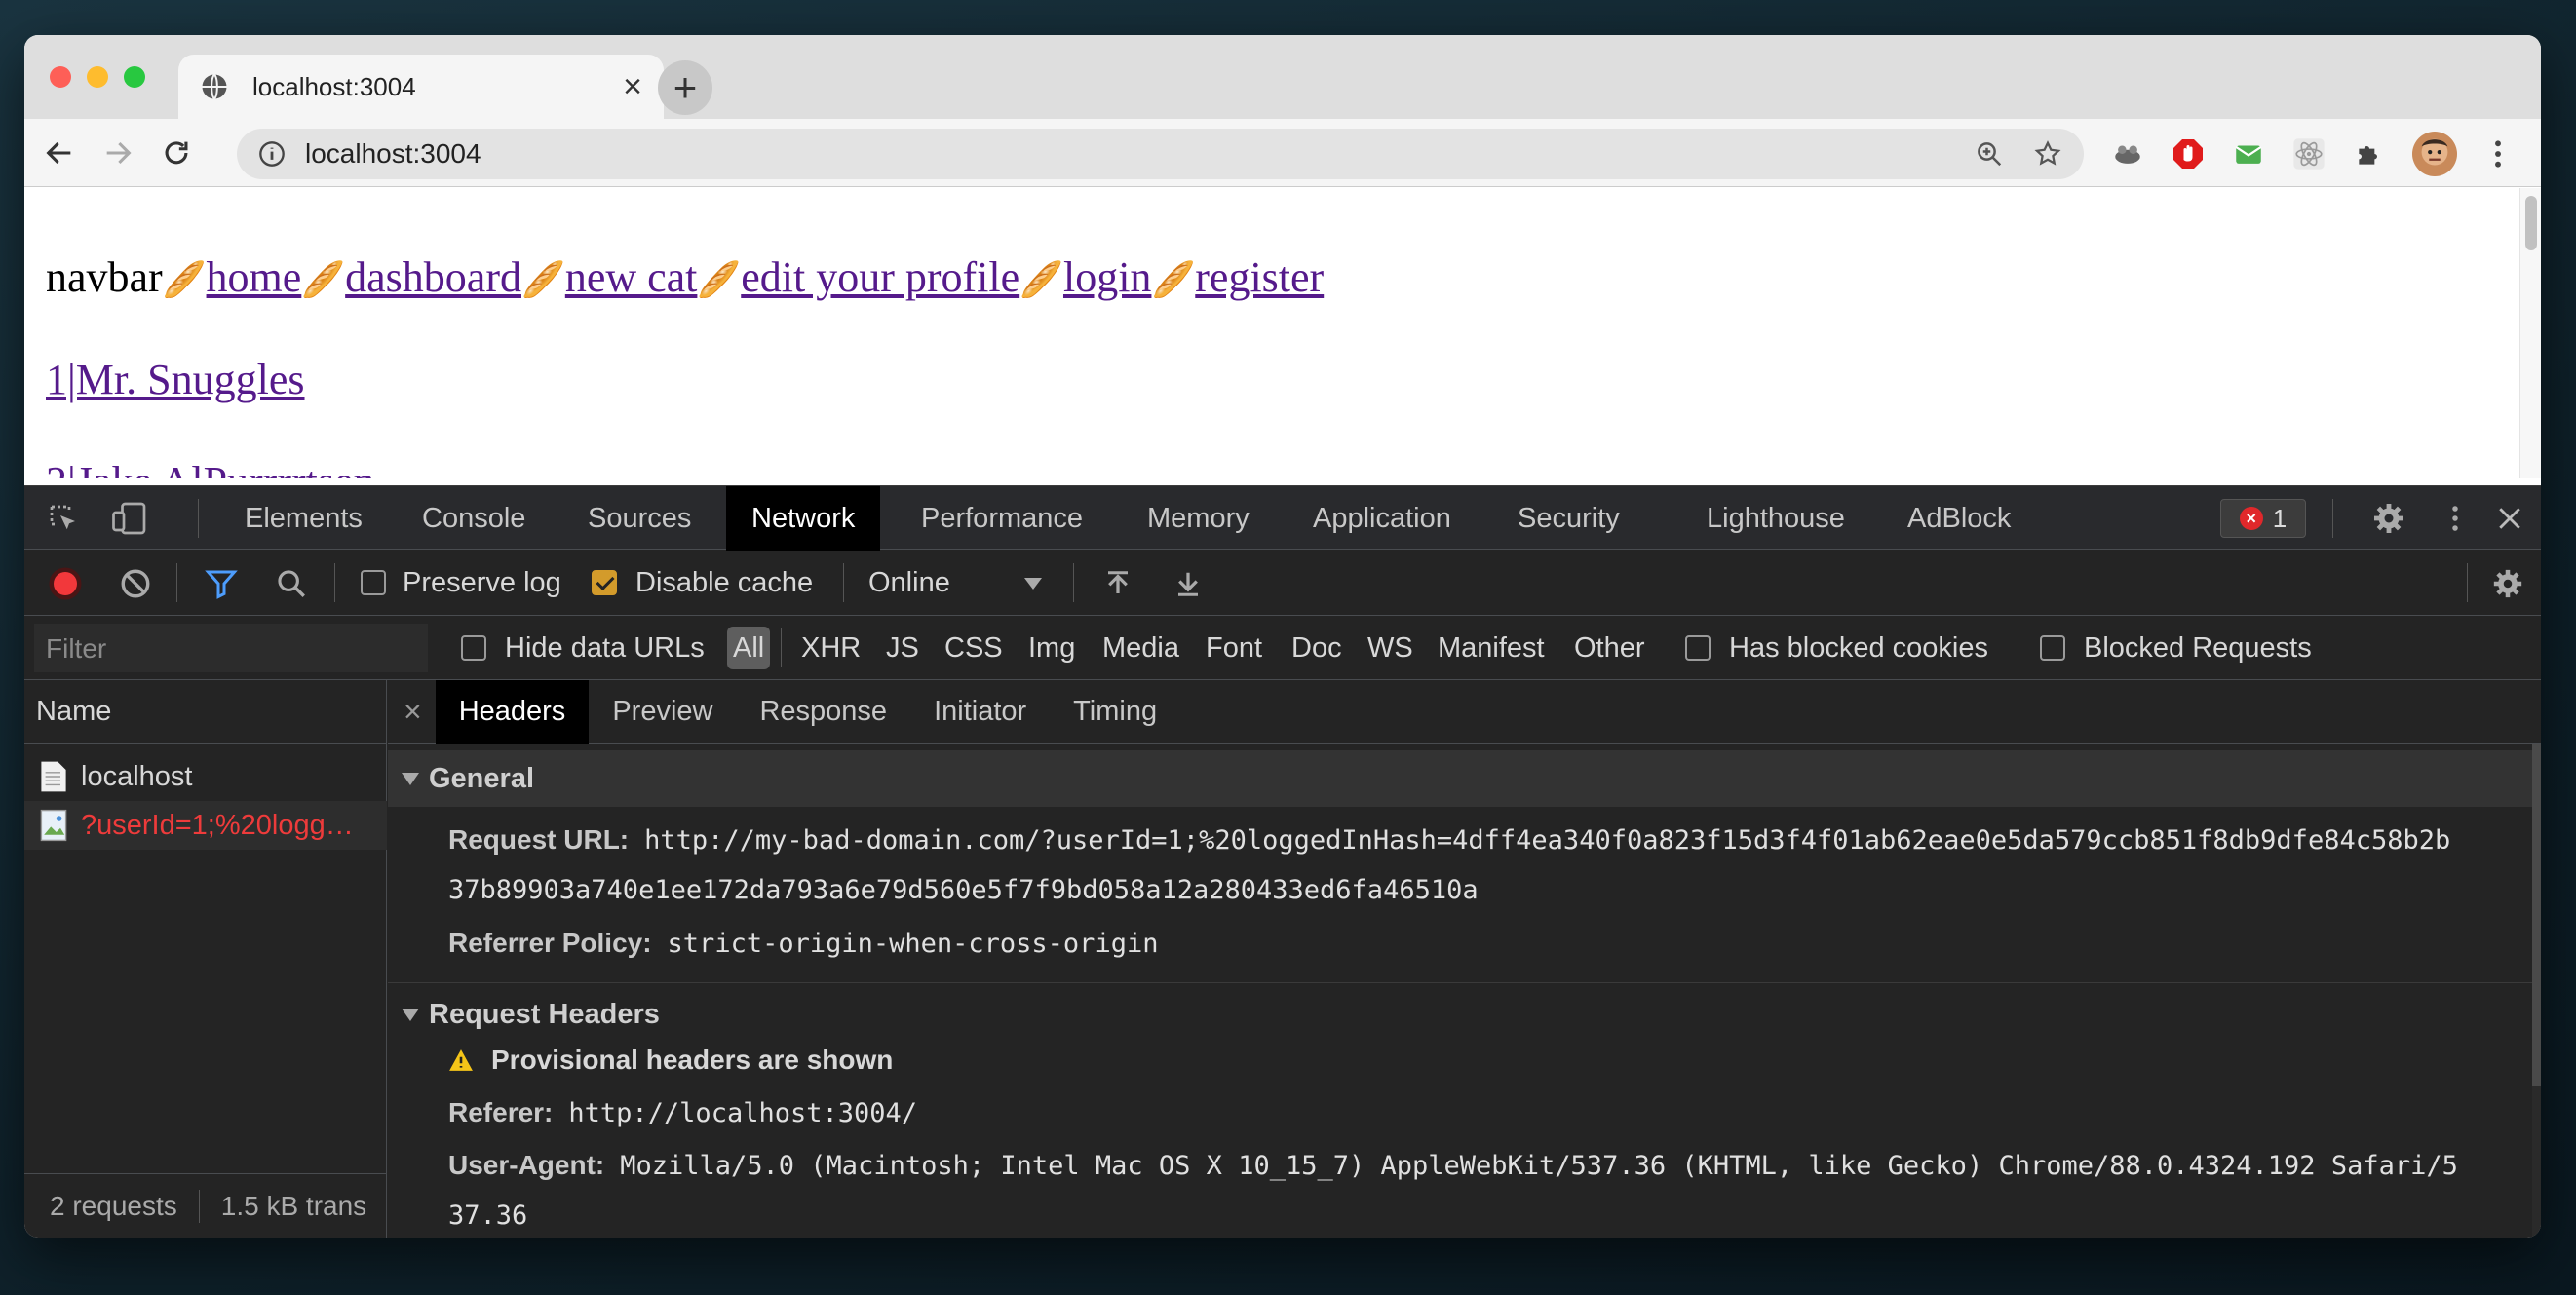  What do you see at coordinates (2263, 519) in the screenshot?
I see `error-count-badge: × 1` at bounding box center [2263, 519].